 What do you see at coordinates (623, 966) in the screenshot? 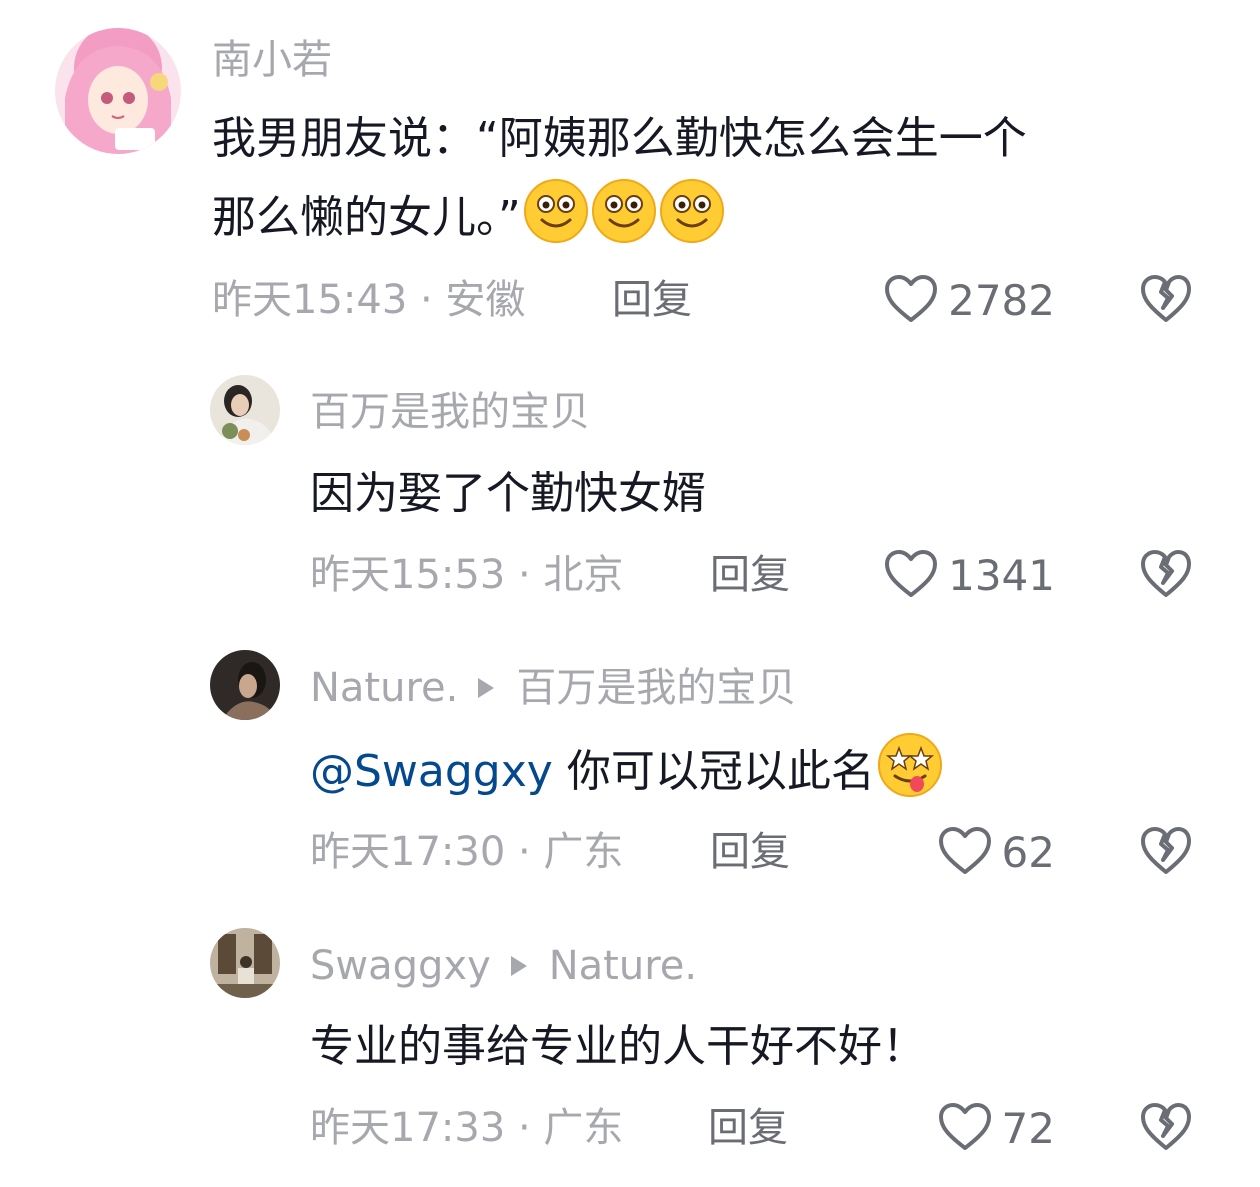
I see `reply-to-username: Nature.` at bounding box center [623, 966].